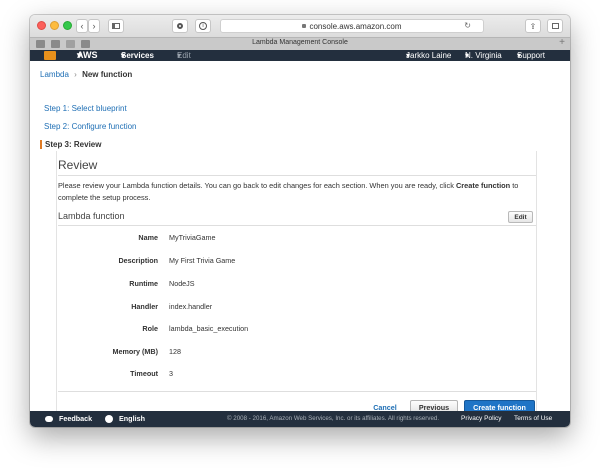 The width and height of the screenshot is (600, 470). I want to click on field-value-handler: index.handler, so click(191, 306).